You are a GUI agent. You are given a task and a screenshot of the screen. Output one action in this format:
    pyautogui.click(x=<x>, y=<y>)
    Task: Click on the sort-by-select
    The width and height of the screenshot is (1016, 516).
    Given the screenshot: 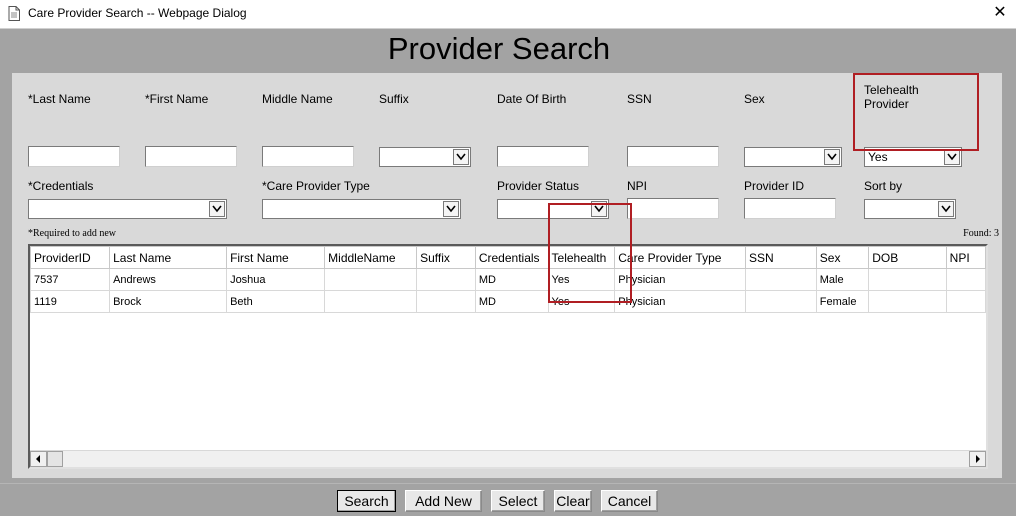 What is the action you would take?
    pyautogui.click(x=910, y=209)
    